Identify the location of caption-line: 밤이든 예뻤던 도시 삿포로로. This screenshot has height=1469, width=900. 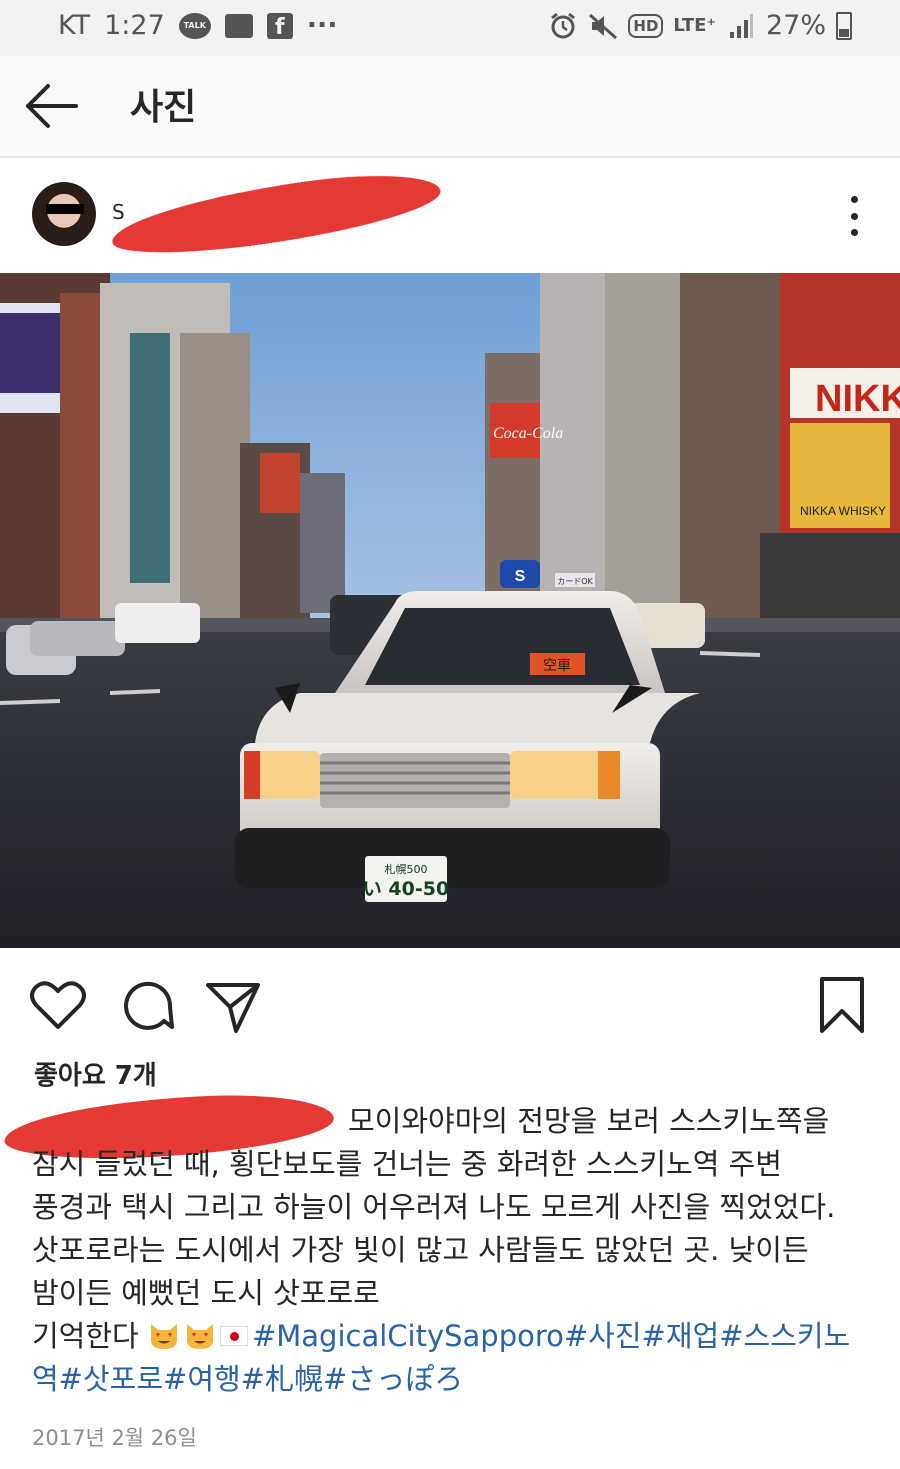
(206, 1293).